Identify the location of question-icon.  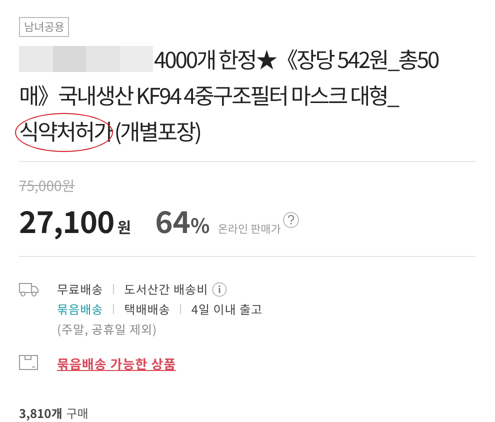
(290, 220).